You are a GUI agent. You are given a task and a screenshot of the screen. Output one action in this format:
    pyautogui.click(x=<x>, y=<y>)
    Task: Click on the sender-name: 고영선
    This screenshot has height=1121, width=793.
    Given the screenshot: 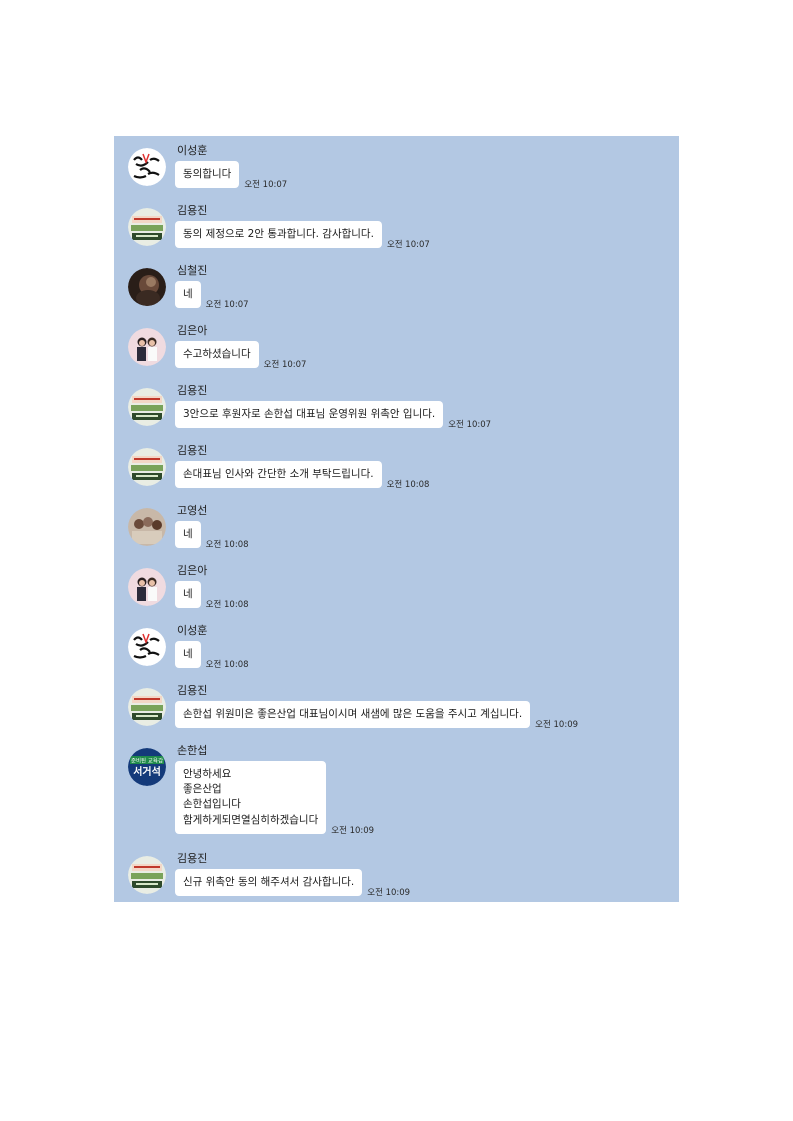 What is the action you would take?
    pyautogui.click(x=192, y=510)
    